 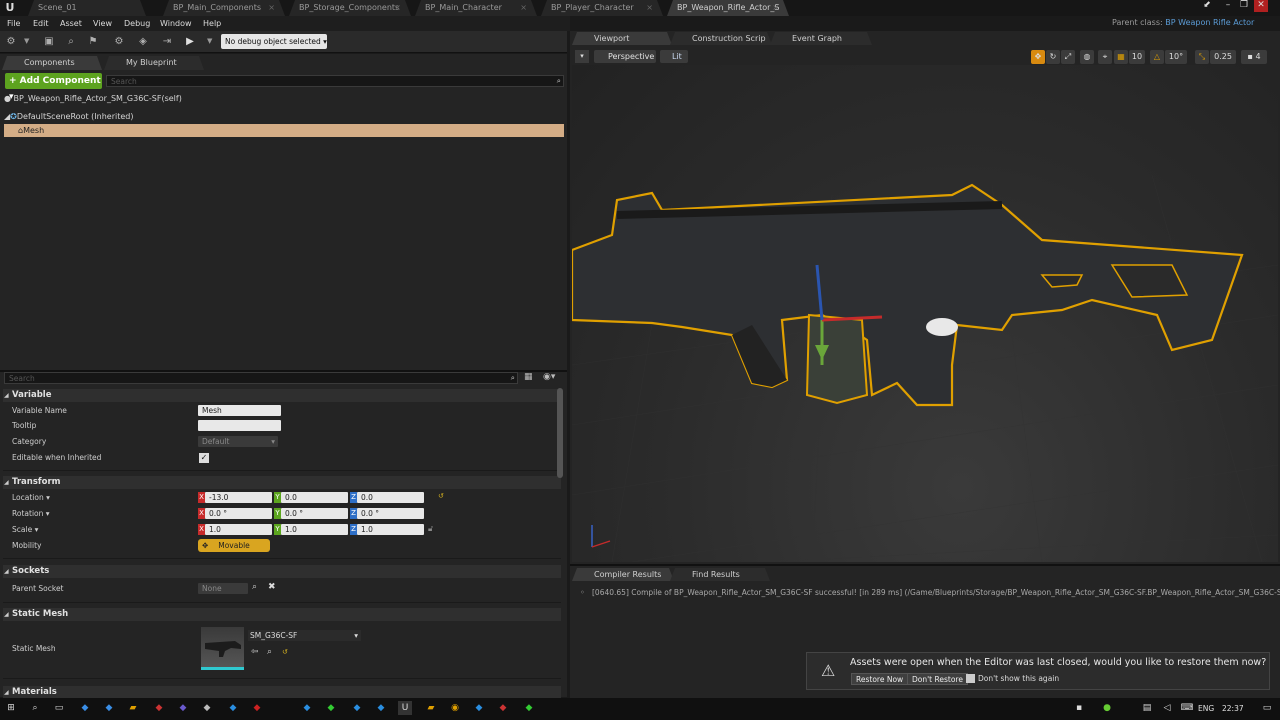 I want to click on editable-inherited-checkbox: ✓, so click(x=204, y=458).